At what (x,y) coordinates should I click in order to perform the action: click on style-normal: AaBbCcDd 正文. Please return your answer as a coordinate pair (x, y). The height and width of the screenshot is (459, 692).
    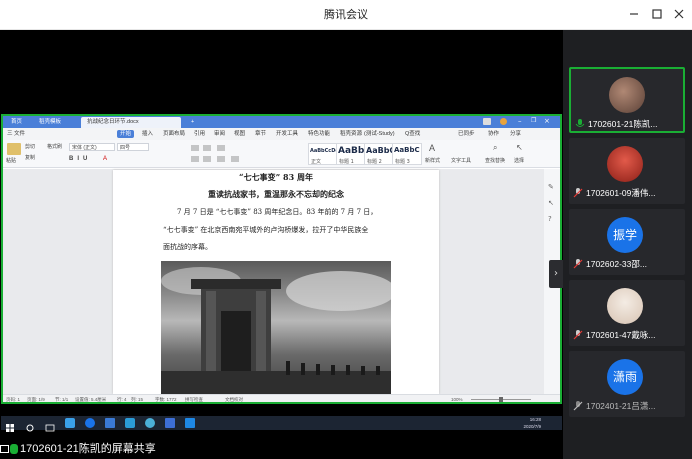
    Looking at the image, I should click on (323, 154).